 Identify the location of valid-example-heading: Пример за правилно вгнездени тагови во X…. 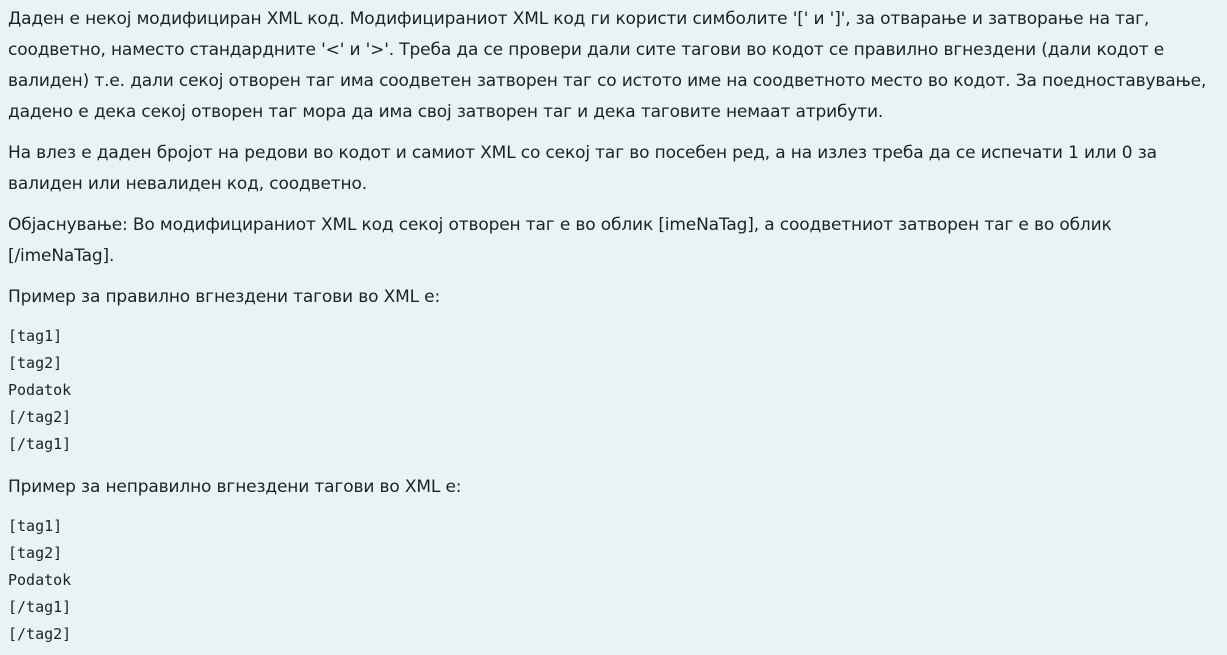
(224, 297).